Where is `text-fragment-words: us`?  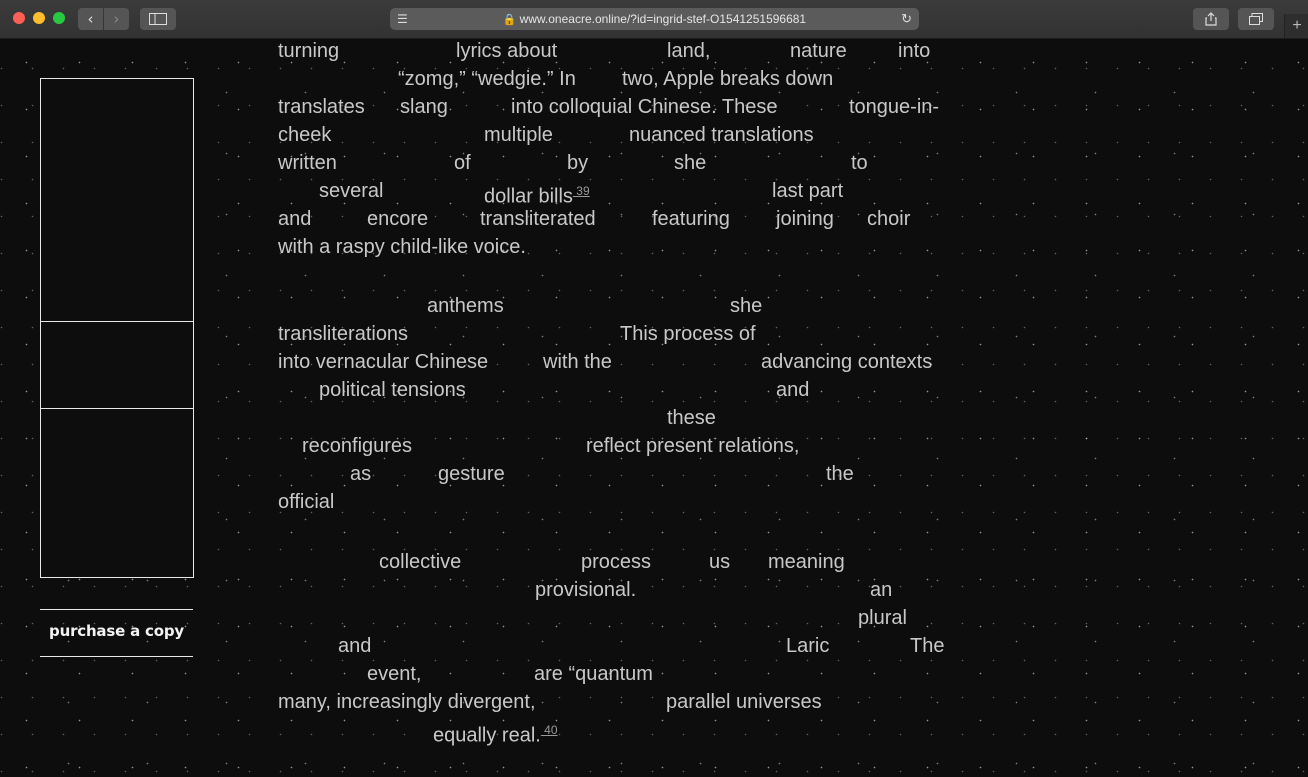
text-fragment-words: us is located at coordinates (720, 562).